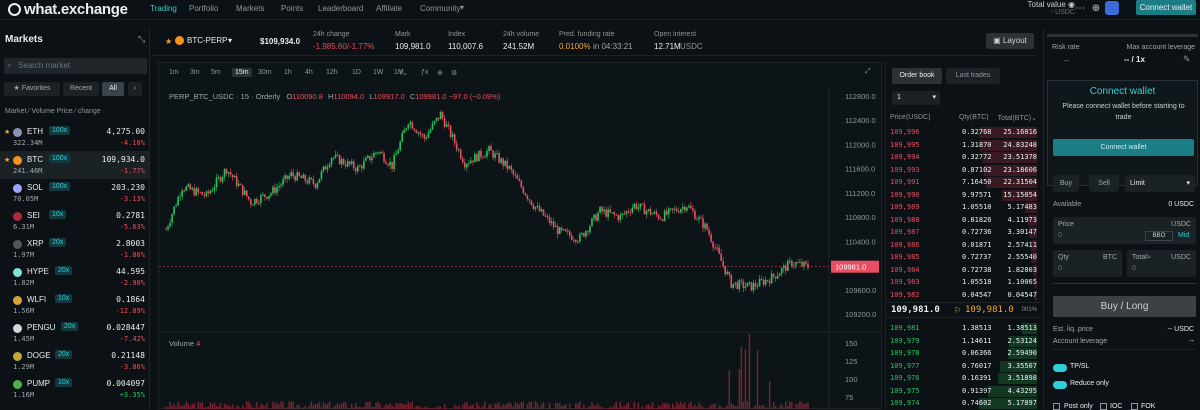  What do you see at coordinates (32, 89) in the screenshot?
I see `tab-favorites: ★ Favorites` at bounding box center [32, 89].